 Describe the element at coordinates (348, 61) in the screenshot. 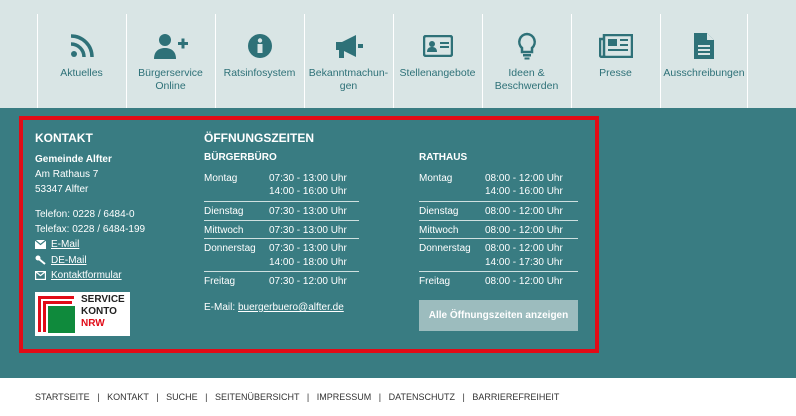

I see `nav-bekanntmachungen: Bekanntmachun-gen` at that location.